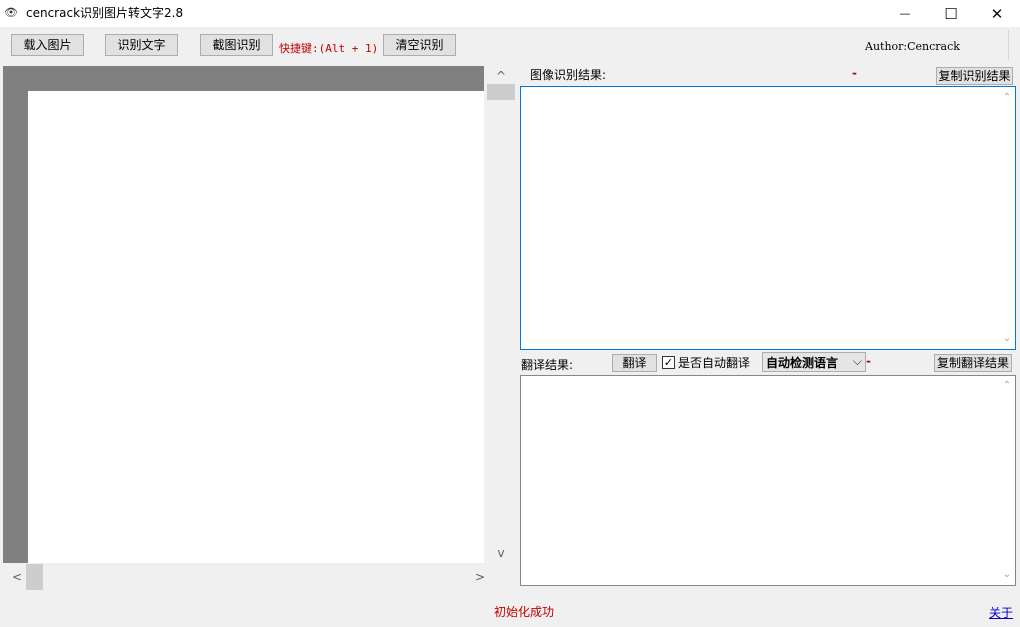 The width and height of the screenshot is (1020, 627). I want to click on auto-translate-label: 是否自动翻译, so click(714, 363).